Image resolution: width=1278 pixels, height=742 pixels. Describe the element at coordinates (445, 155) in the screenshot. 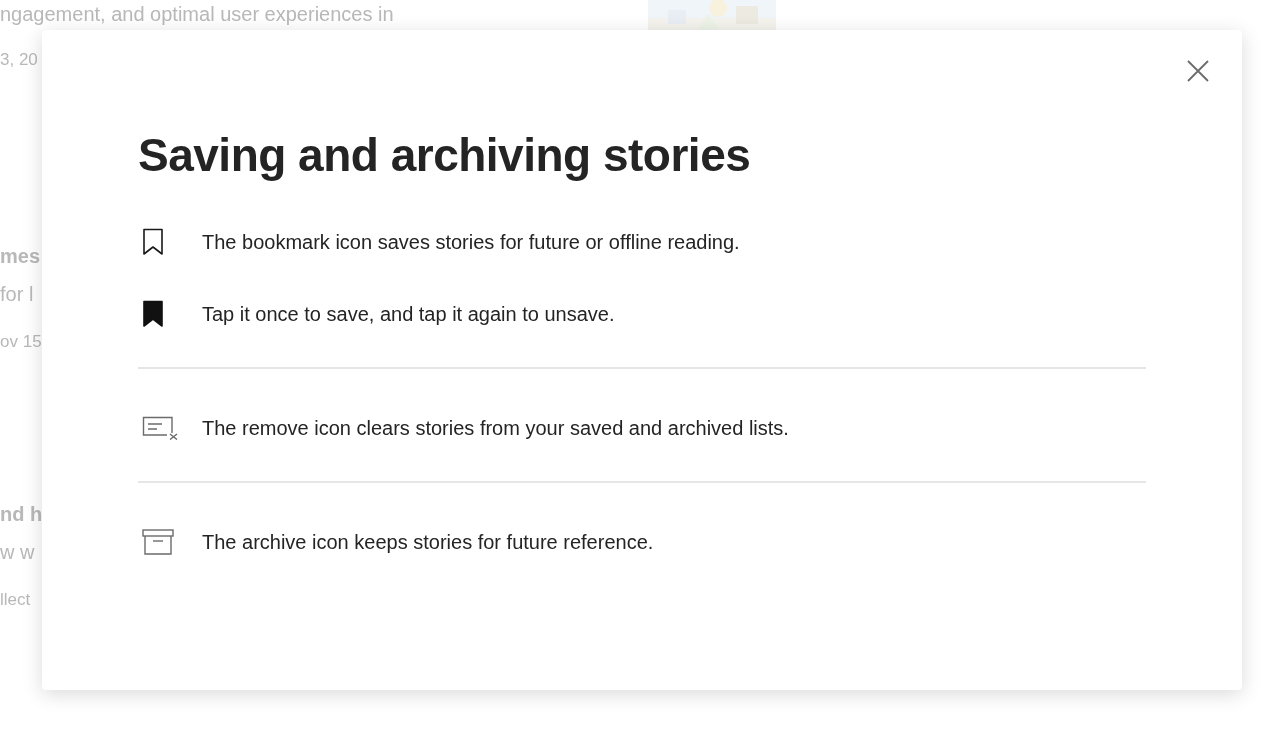

I see `dialog-title: Saving and archiving stories` at that location.